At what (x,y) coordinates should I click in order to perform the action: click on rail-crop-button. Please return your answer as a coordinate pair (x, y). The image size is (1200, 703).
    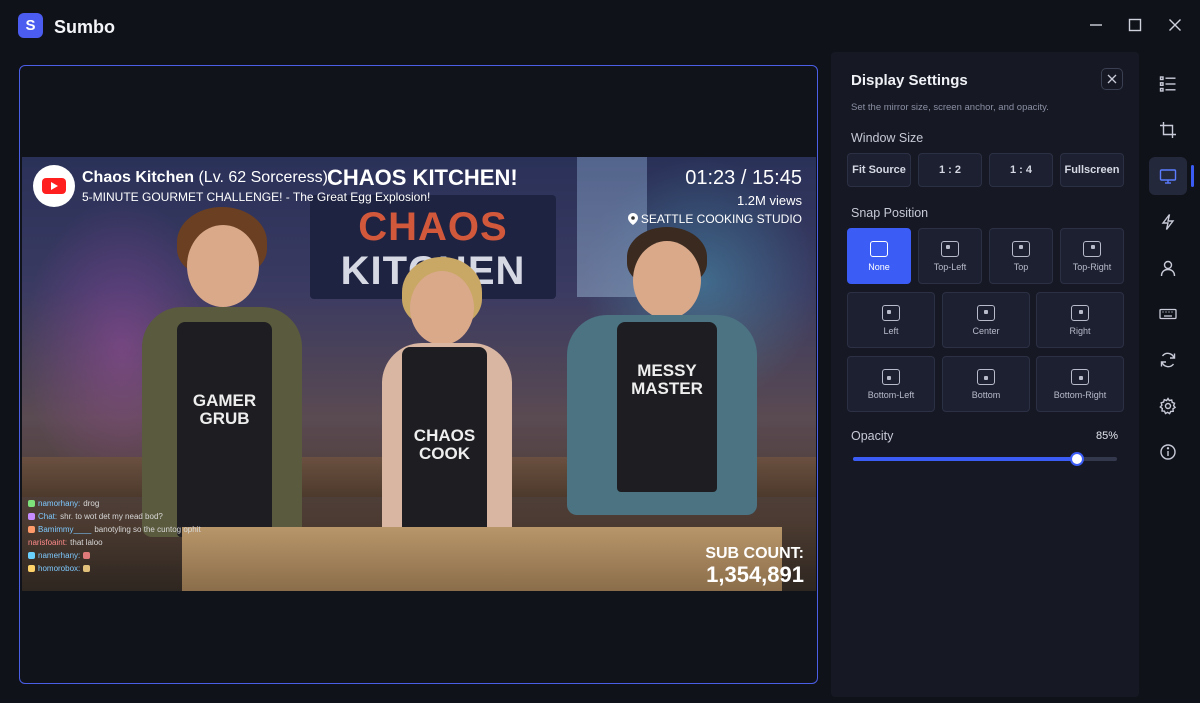
    Looking at the image, I should click on (1168, 130).